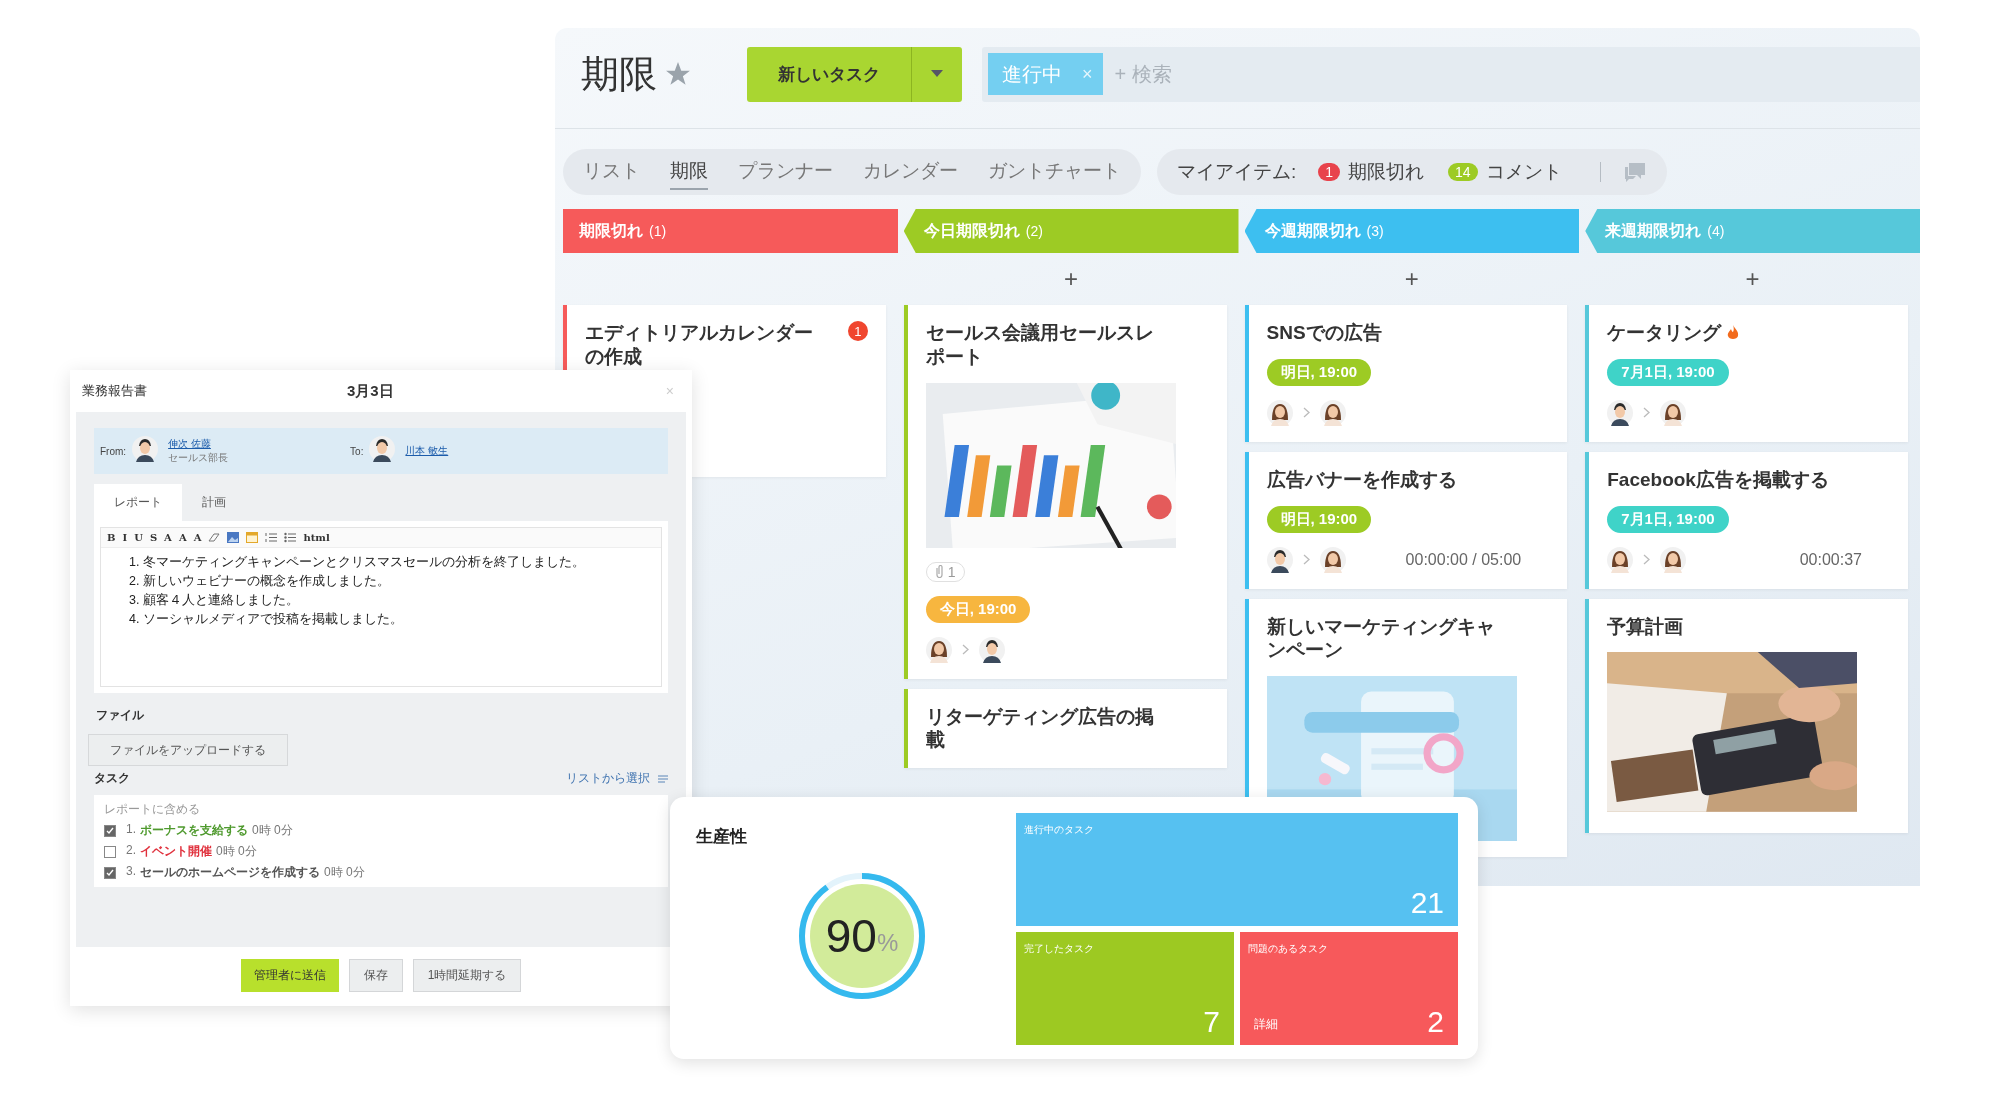 The image size is (2000, 1094). I want to click on action-button: 保存, so click(375, 975).